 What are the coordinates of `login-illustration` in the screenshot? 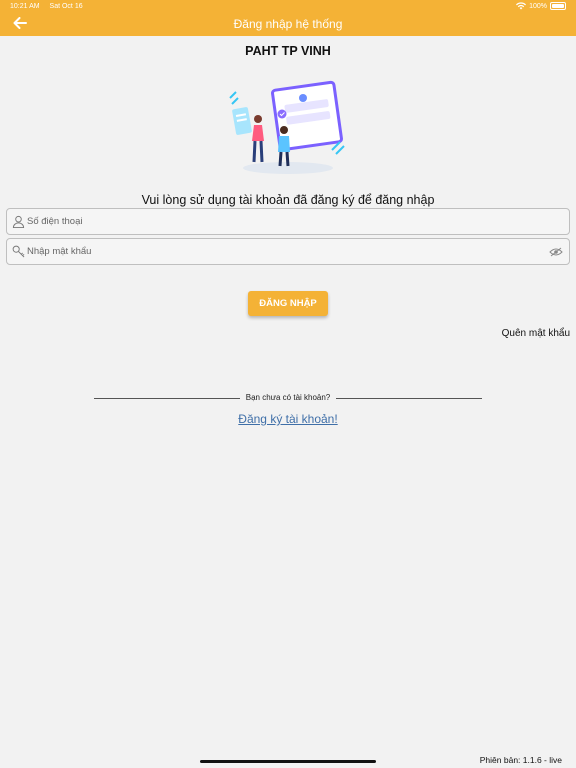 It's located at (287, 127).